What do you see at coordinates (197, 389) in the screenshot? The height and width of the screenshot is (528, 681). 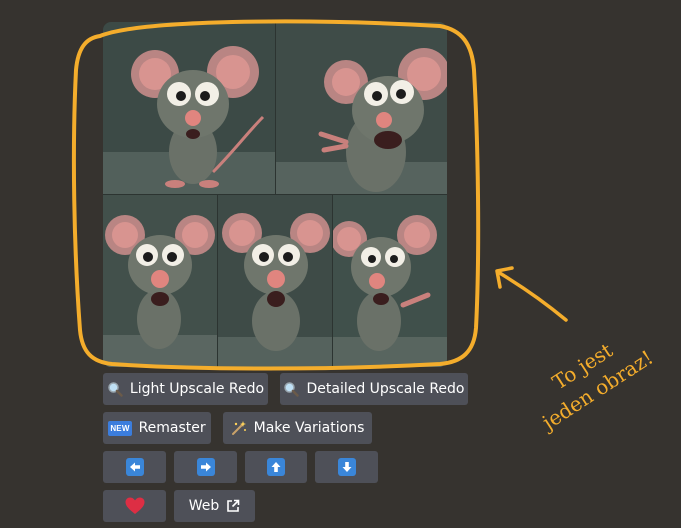 I see `light-upscale-redo-label: Light Upscale Redo` at bounding box center [197, 389].